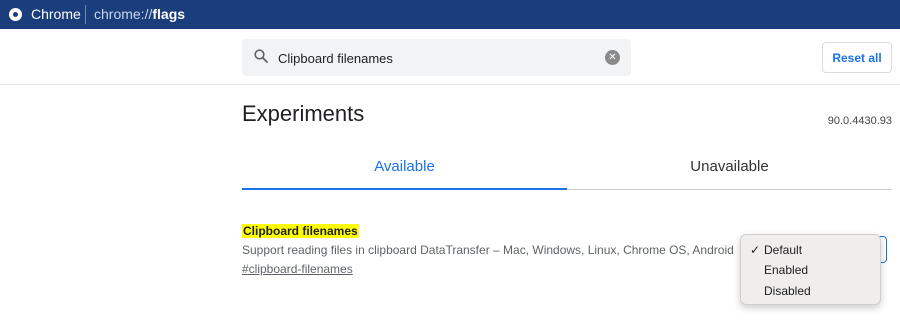 The height and width of the screenshot is (320, 900). What do you see at coordinates (85, 14) in the screenshot?
I see `divider` at bounding box center [85, 14].